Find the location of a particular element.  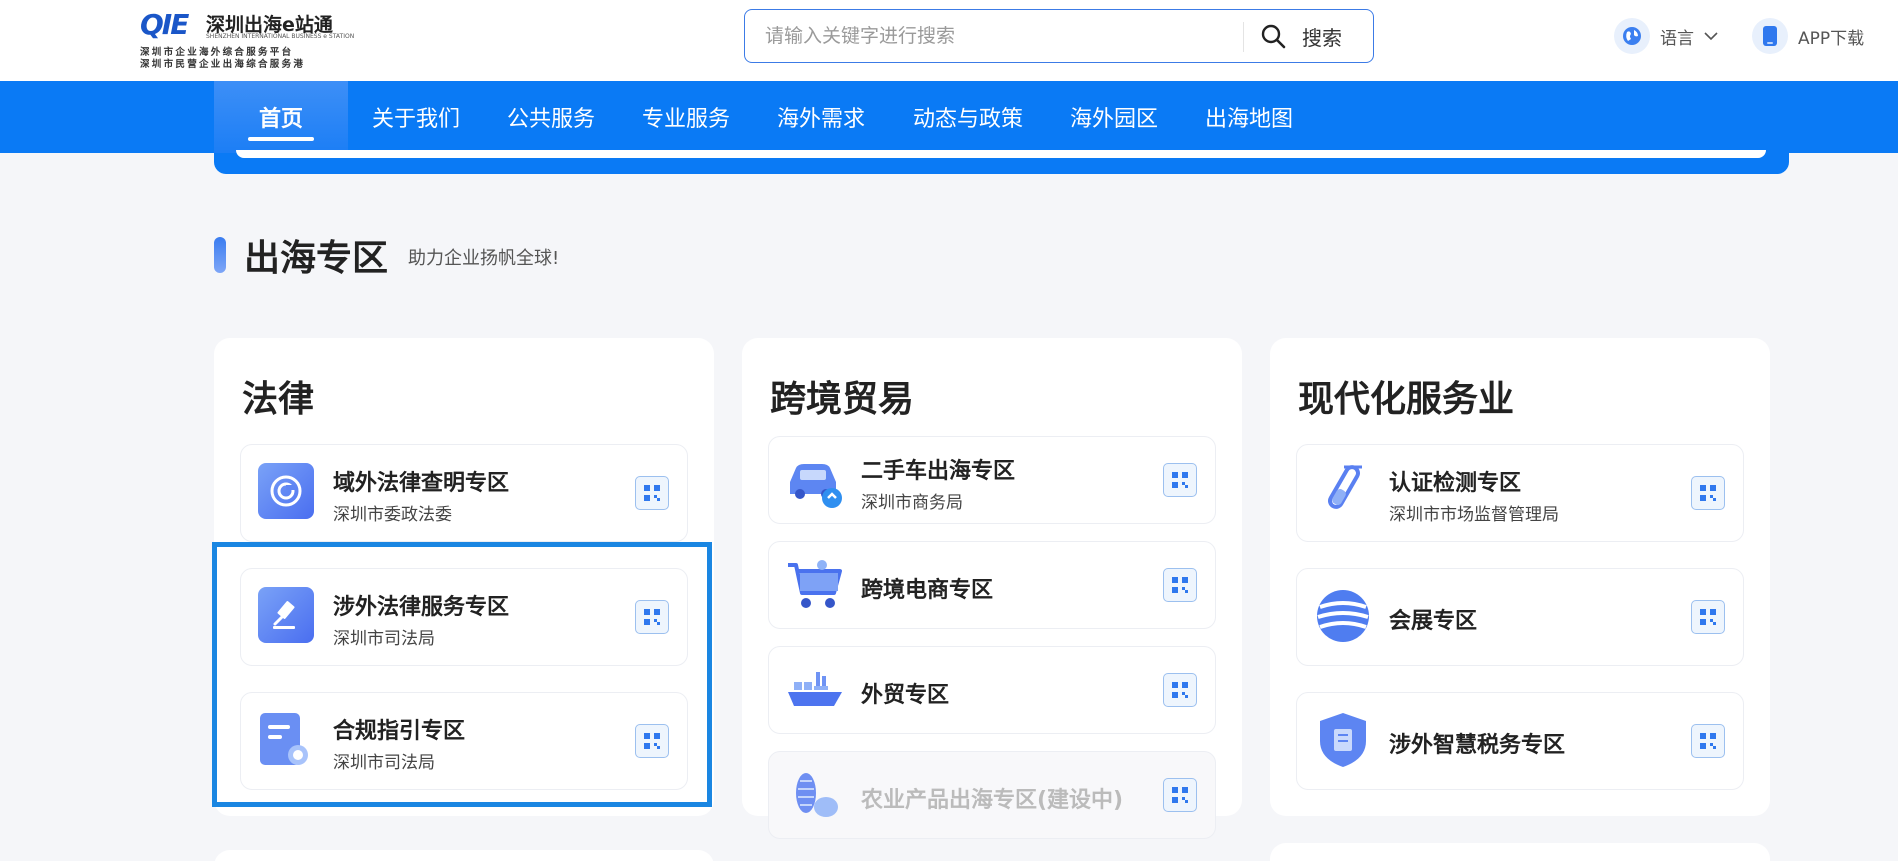

search-icon is located at coordinates (1273, 36).